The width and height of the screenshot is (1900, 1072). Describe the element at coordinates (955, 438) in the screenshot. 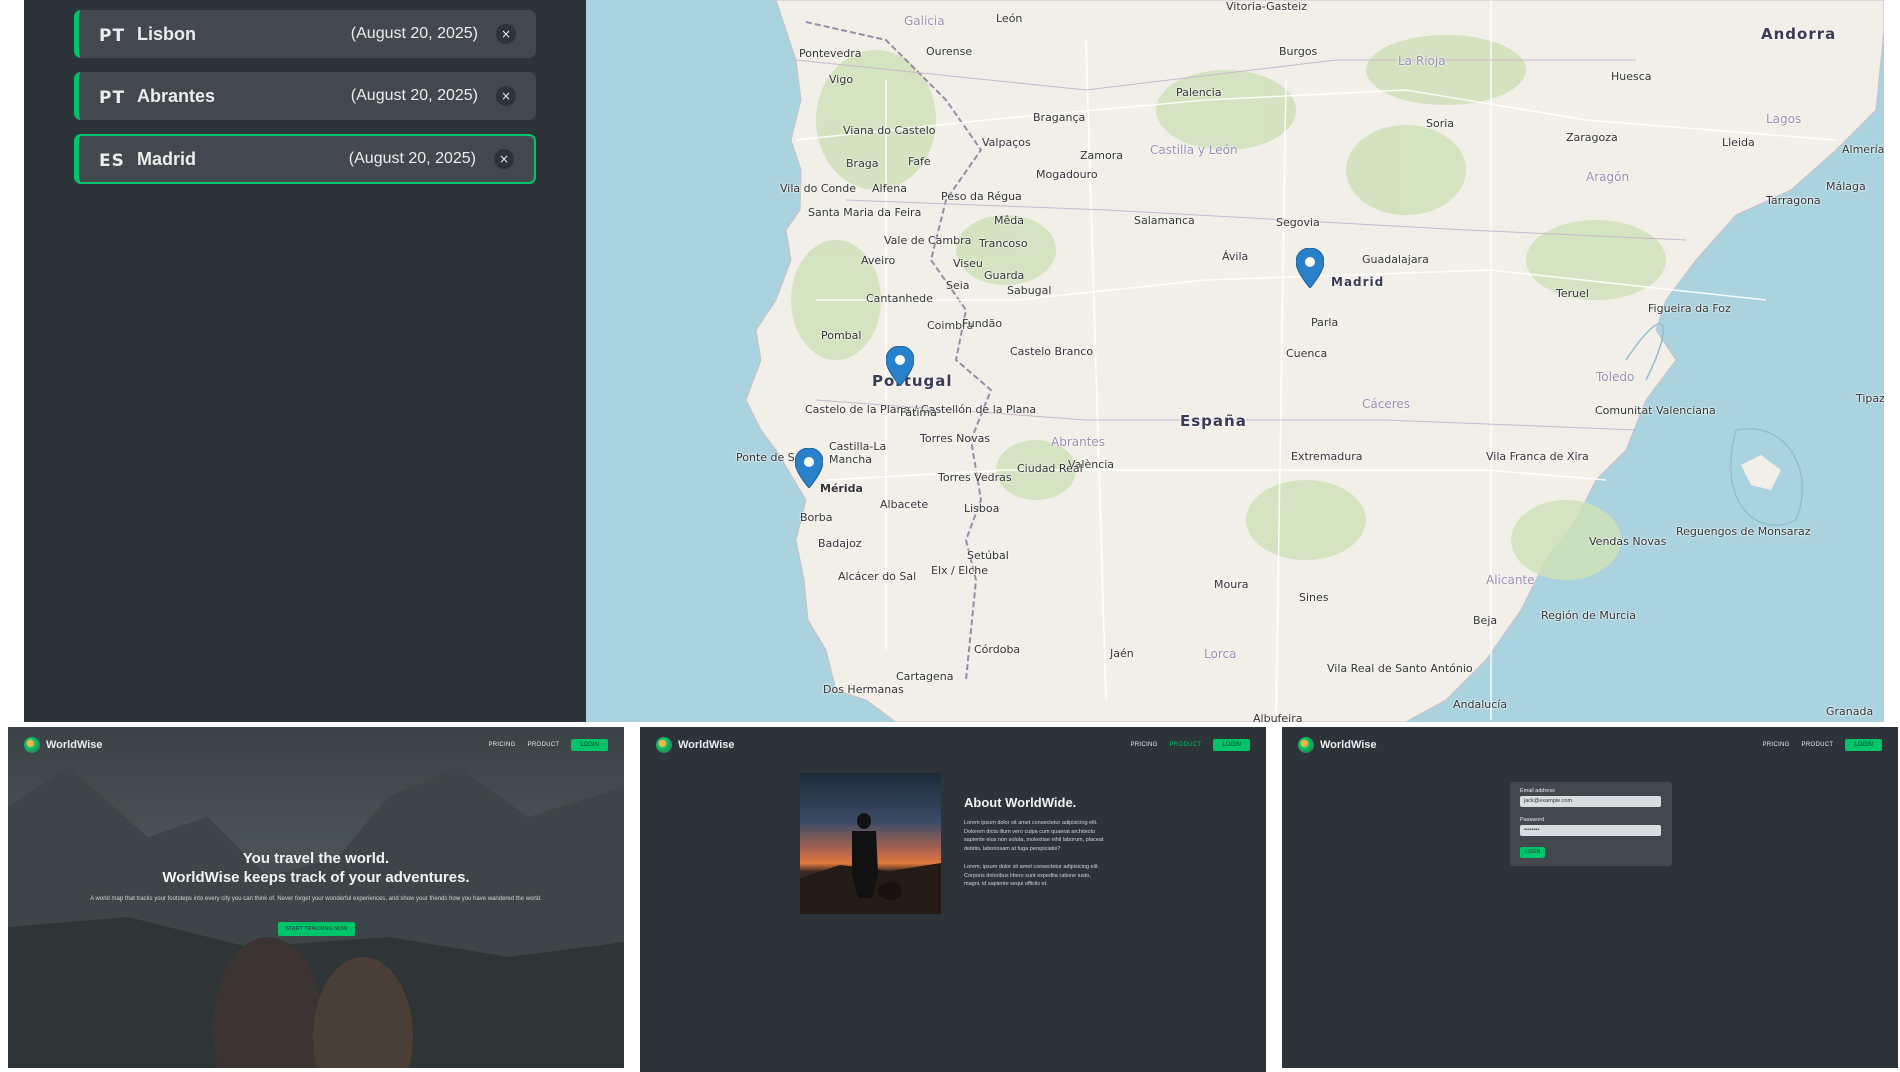

I see `map-label: Torres Novas` at that location.